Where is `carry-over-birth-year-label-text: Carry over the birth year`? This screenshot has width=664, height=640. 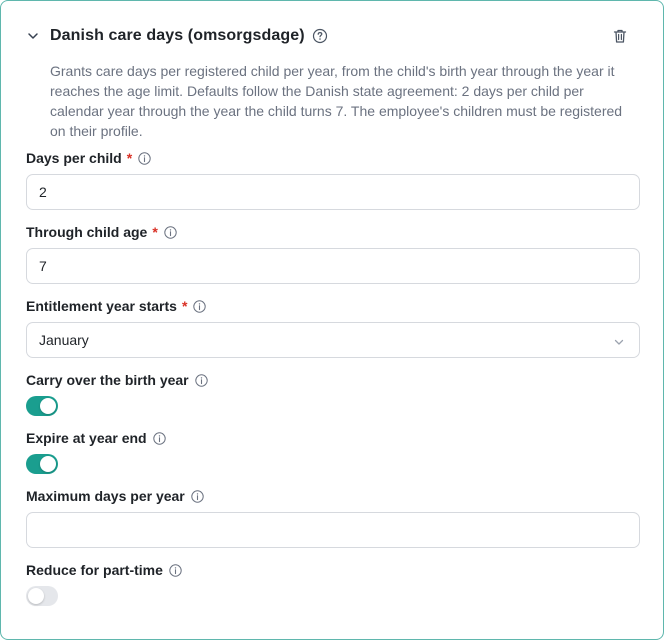 carry-over-birth-year-label-text: Carry over the birth year is located at coordinates (107, 380).